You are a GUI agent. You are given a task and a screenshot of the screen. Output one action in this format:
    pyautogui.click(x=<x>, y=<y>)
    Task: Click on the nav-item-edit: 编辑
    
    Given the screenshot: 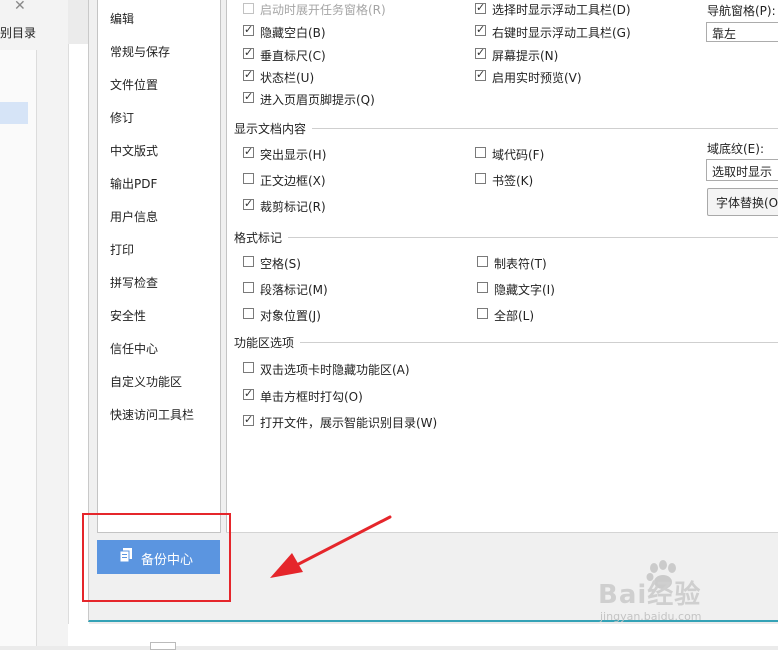 What is the action you would take?
    pyautogui.click(x=122, y=18)
    